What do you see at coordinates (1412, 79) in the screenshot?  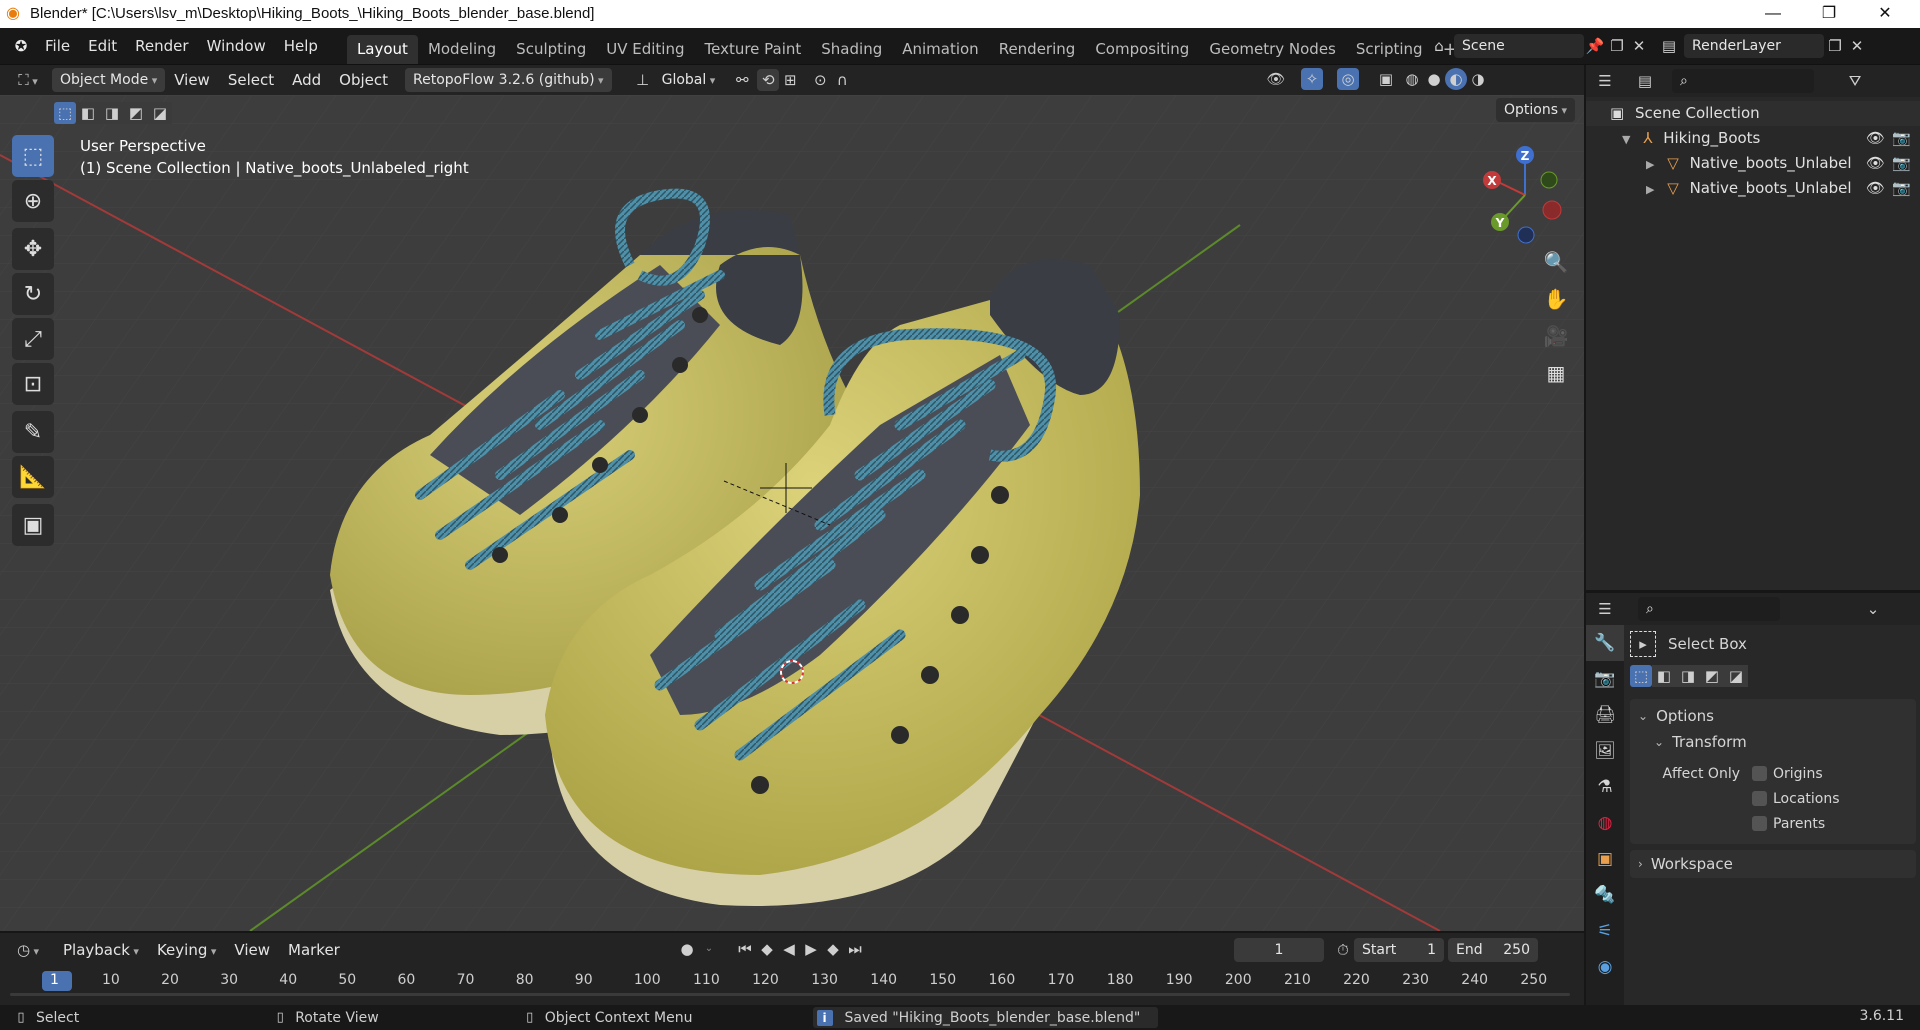 I see `wireframe-shading-icon: ◍` at bounding box center [1412, 79].